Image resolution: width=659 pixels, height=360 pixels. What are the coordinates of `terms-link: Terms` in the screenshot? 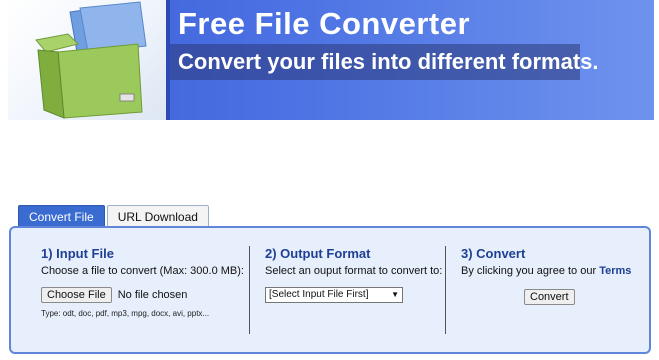 It's located at (615, 271).